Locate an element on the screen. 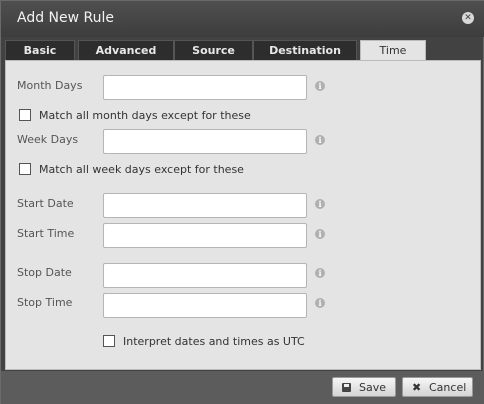 The height and width of the screenshot is (404, 484). stop-time-input is located at coordinates (205, 305).